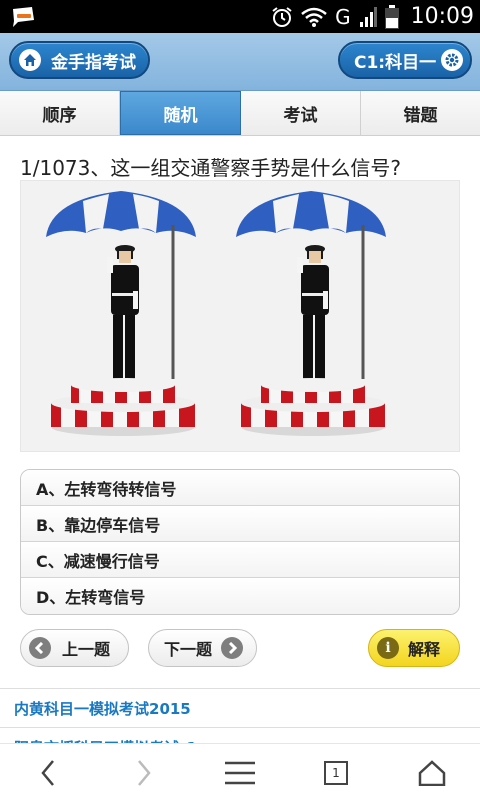 This screenshot has height=800, width=480. What do you see at coordinates (301, 113) in the screenshot?
I see `tab-exam: 考试` at bounding box center [301, 113].